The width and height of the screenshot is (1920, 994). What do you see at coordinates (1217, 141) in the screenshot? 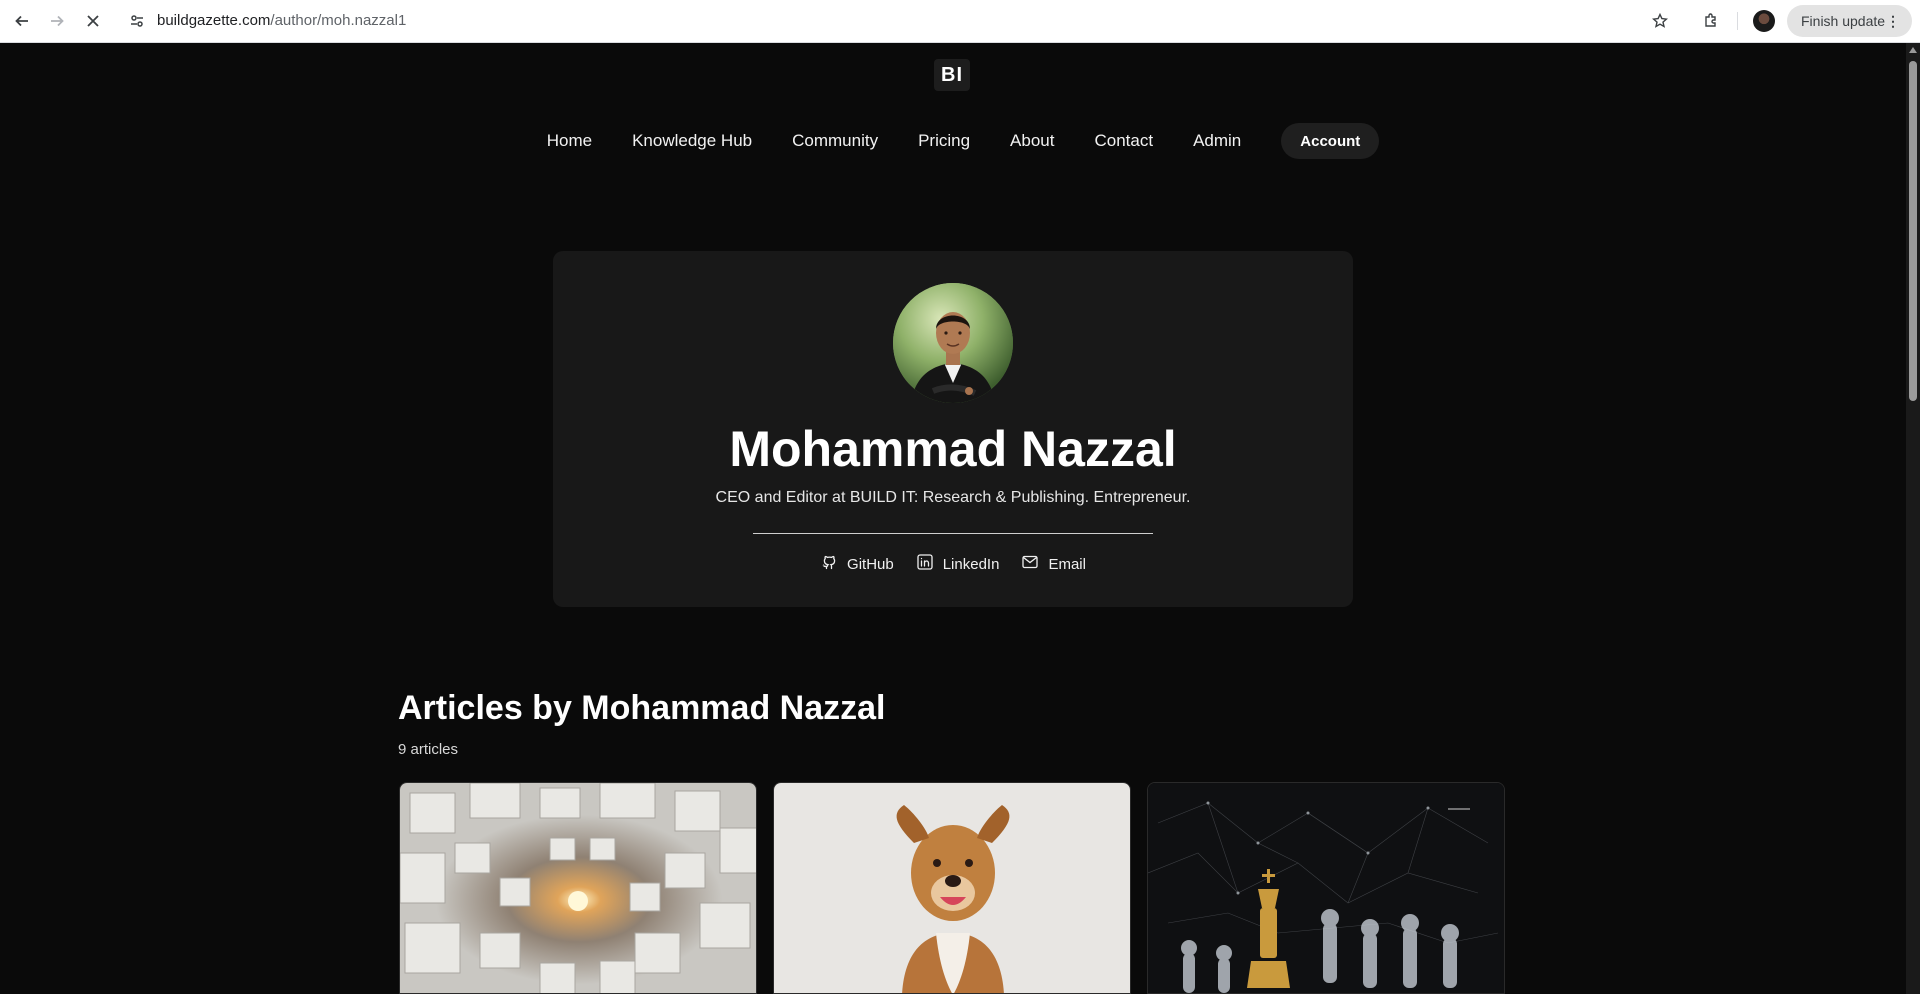
I see `nav-admin: Admin` at bounding box center [1217, 141].